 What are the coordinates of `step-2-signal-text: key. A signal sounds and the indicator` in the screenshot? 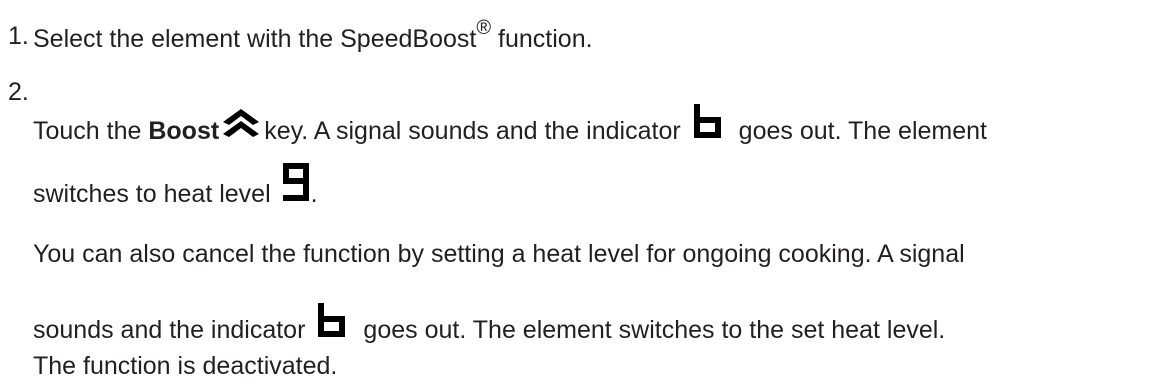 It's located at (472, 131).